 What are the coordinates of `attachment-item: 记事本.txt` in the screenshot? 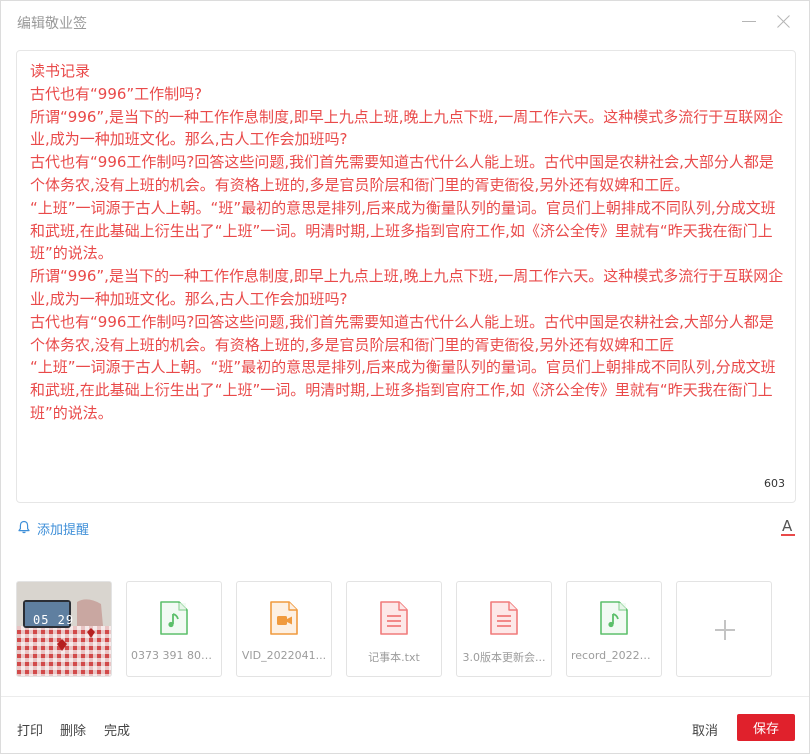 It's located at (394, 629).